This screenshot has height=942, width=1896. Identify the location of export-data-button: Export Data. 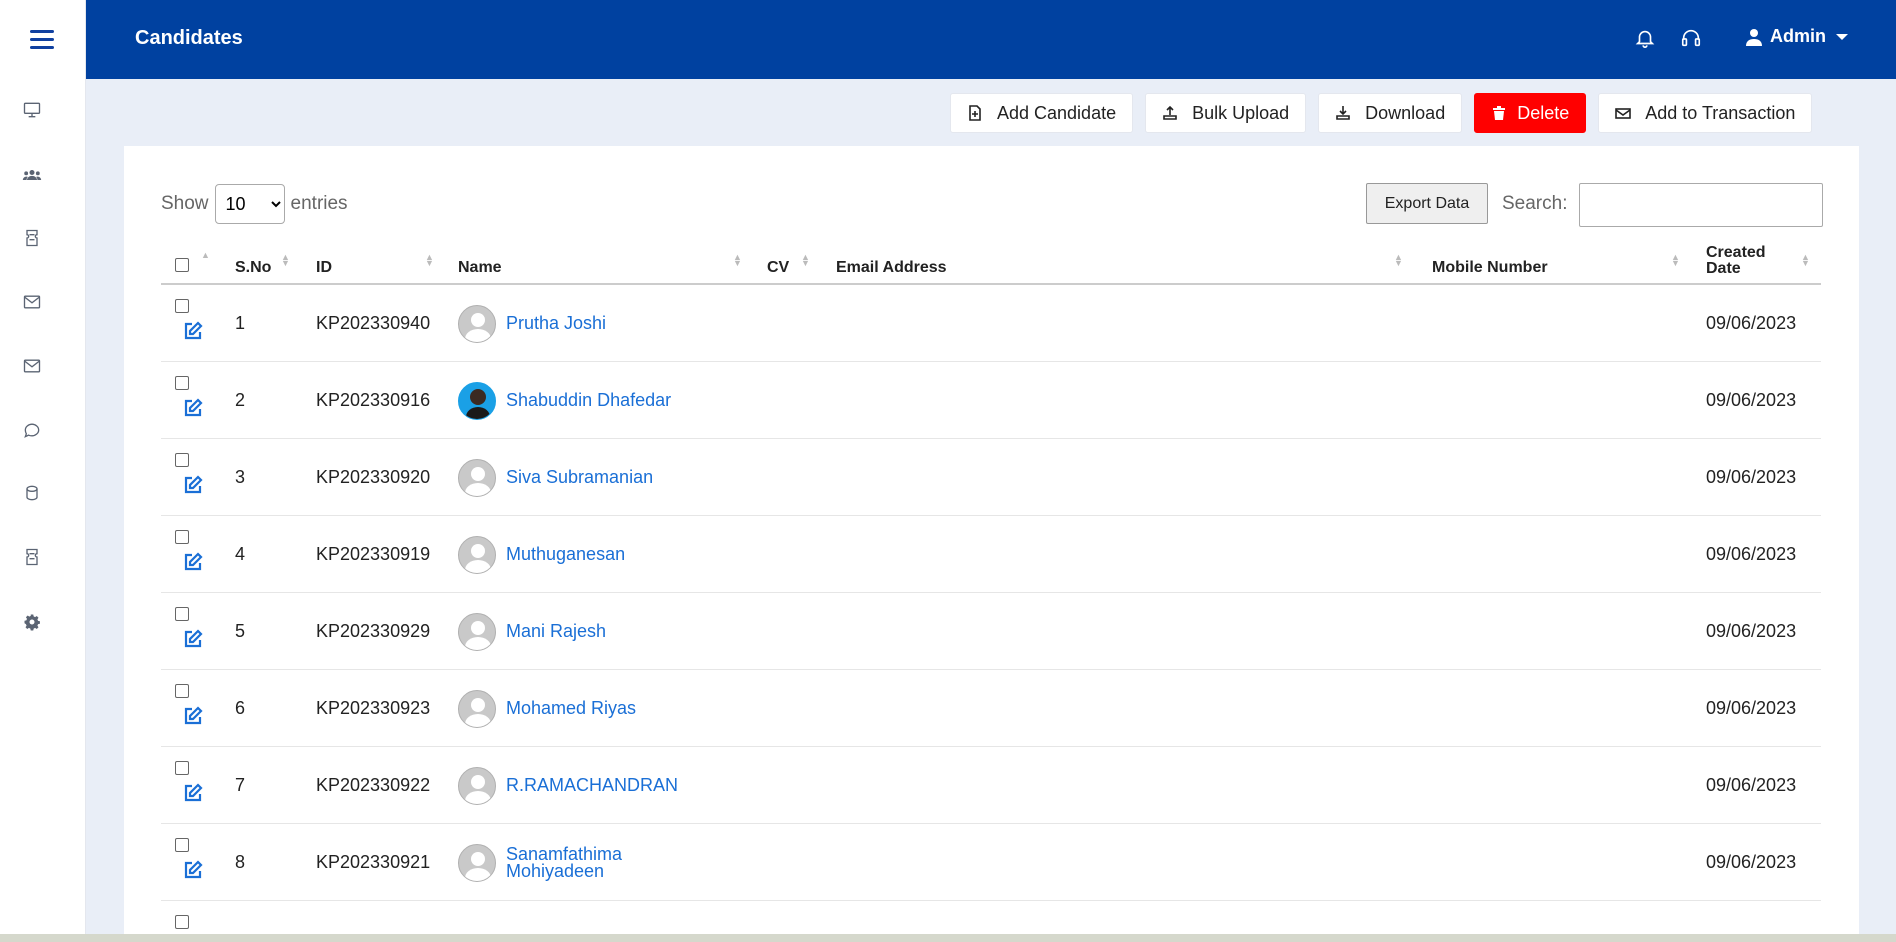
(1427, 203).